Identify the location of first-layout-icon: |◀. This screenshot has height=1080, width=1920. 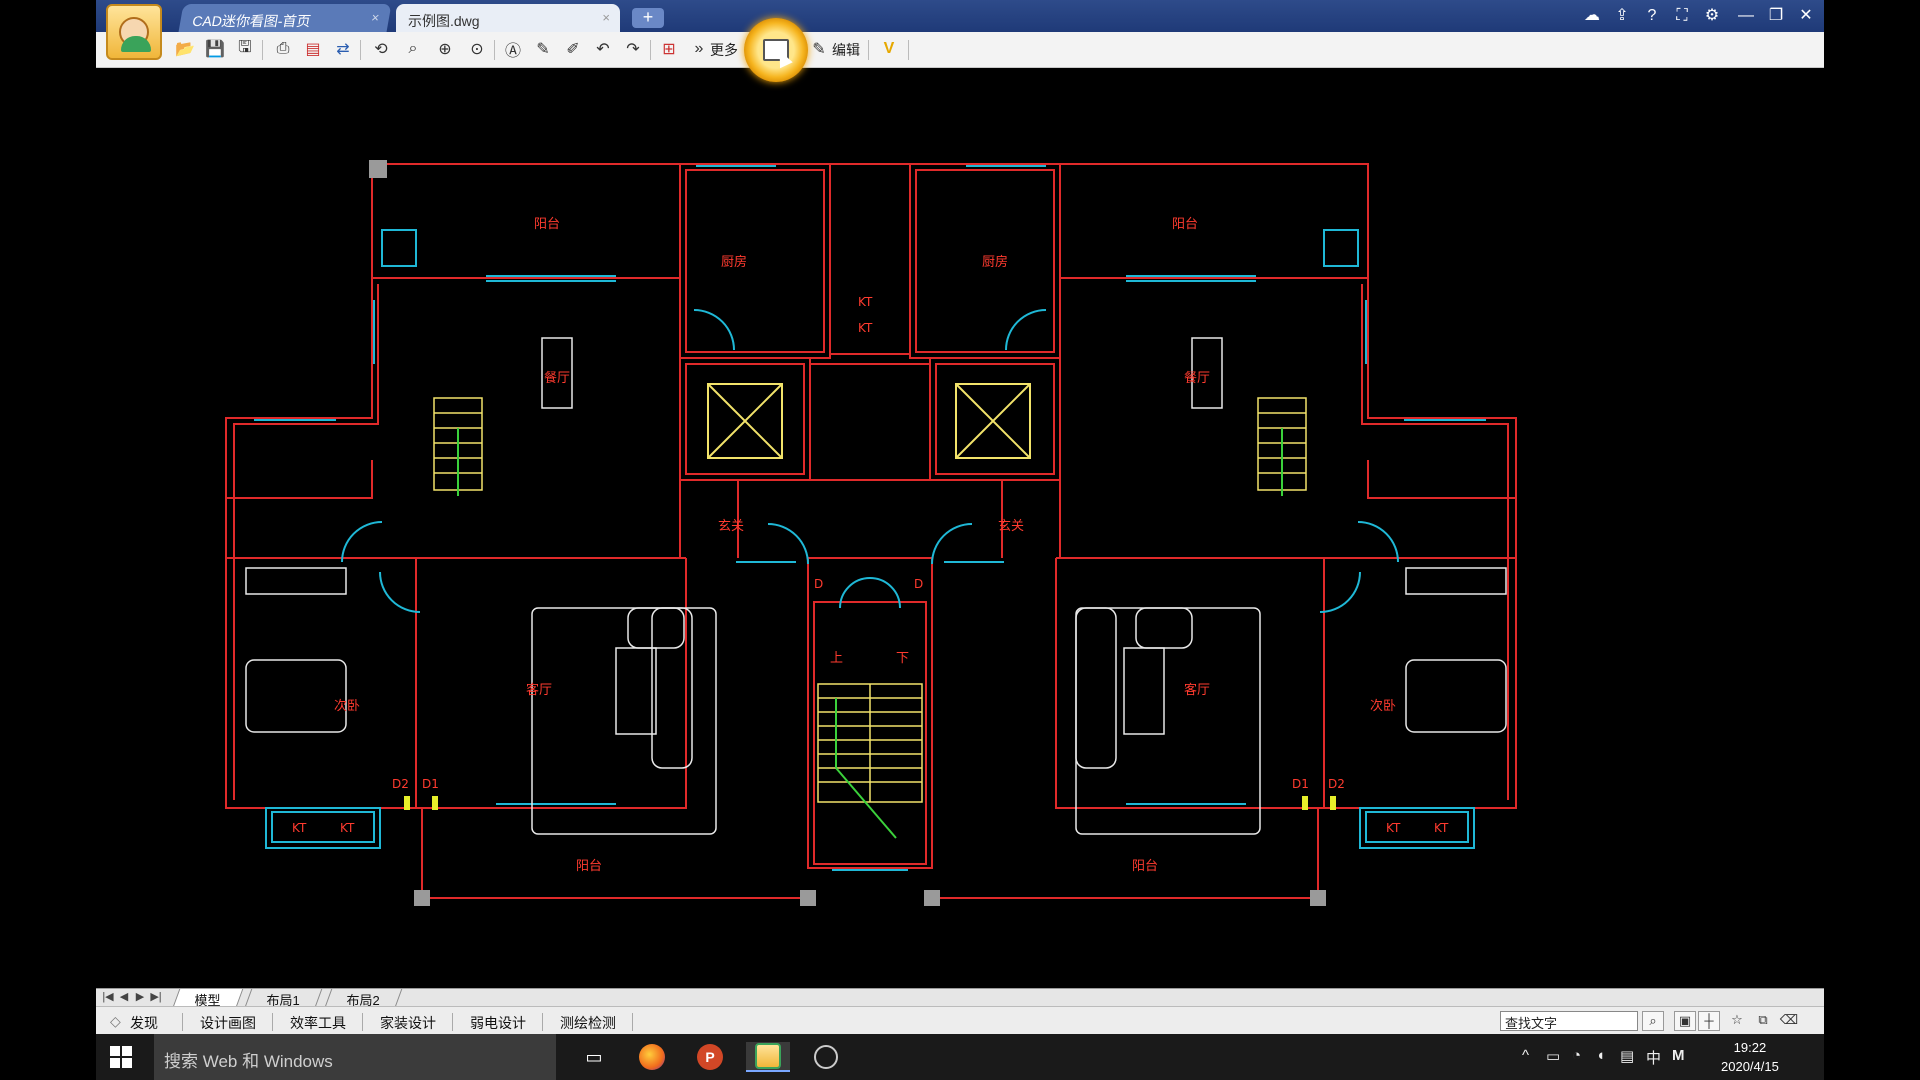
(108, 997).